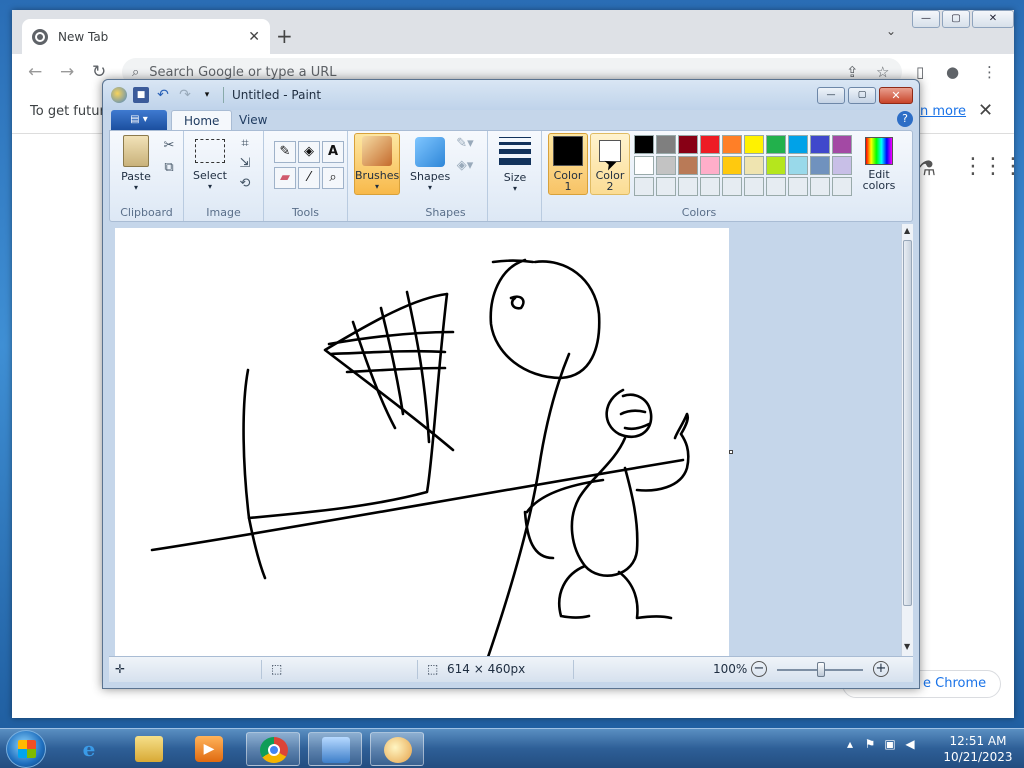  I want to click on sidepanel-icon: ▯, so click(920, 72).